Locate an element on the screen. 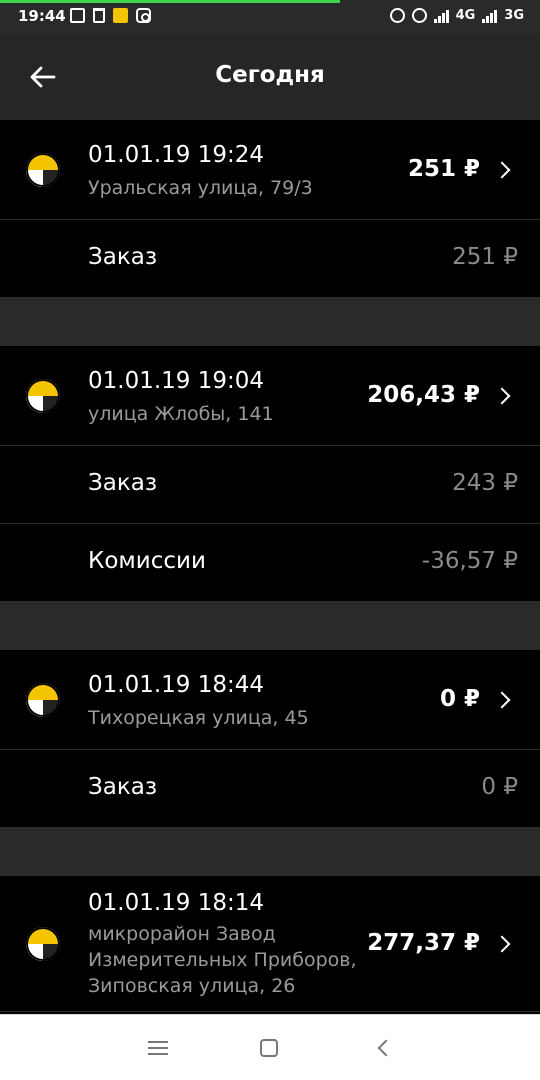 This screenshot has width=540, height=1080. signal-icon is located at coordinates (441, 16).